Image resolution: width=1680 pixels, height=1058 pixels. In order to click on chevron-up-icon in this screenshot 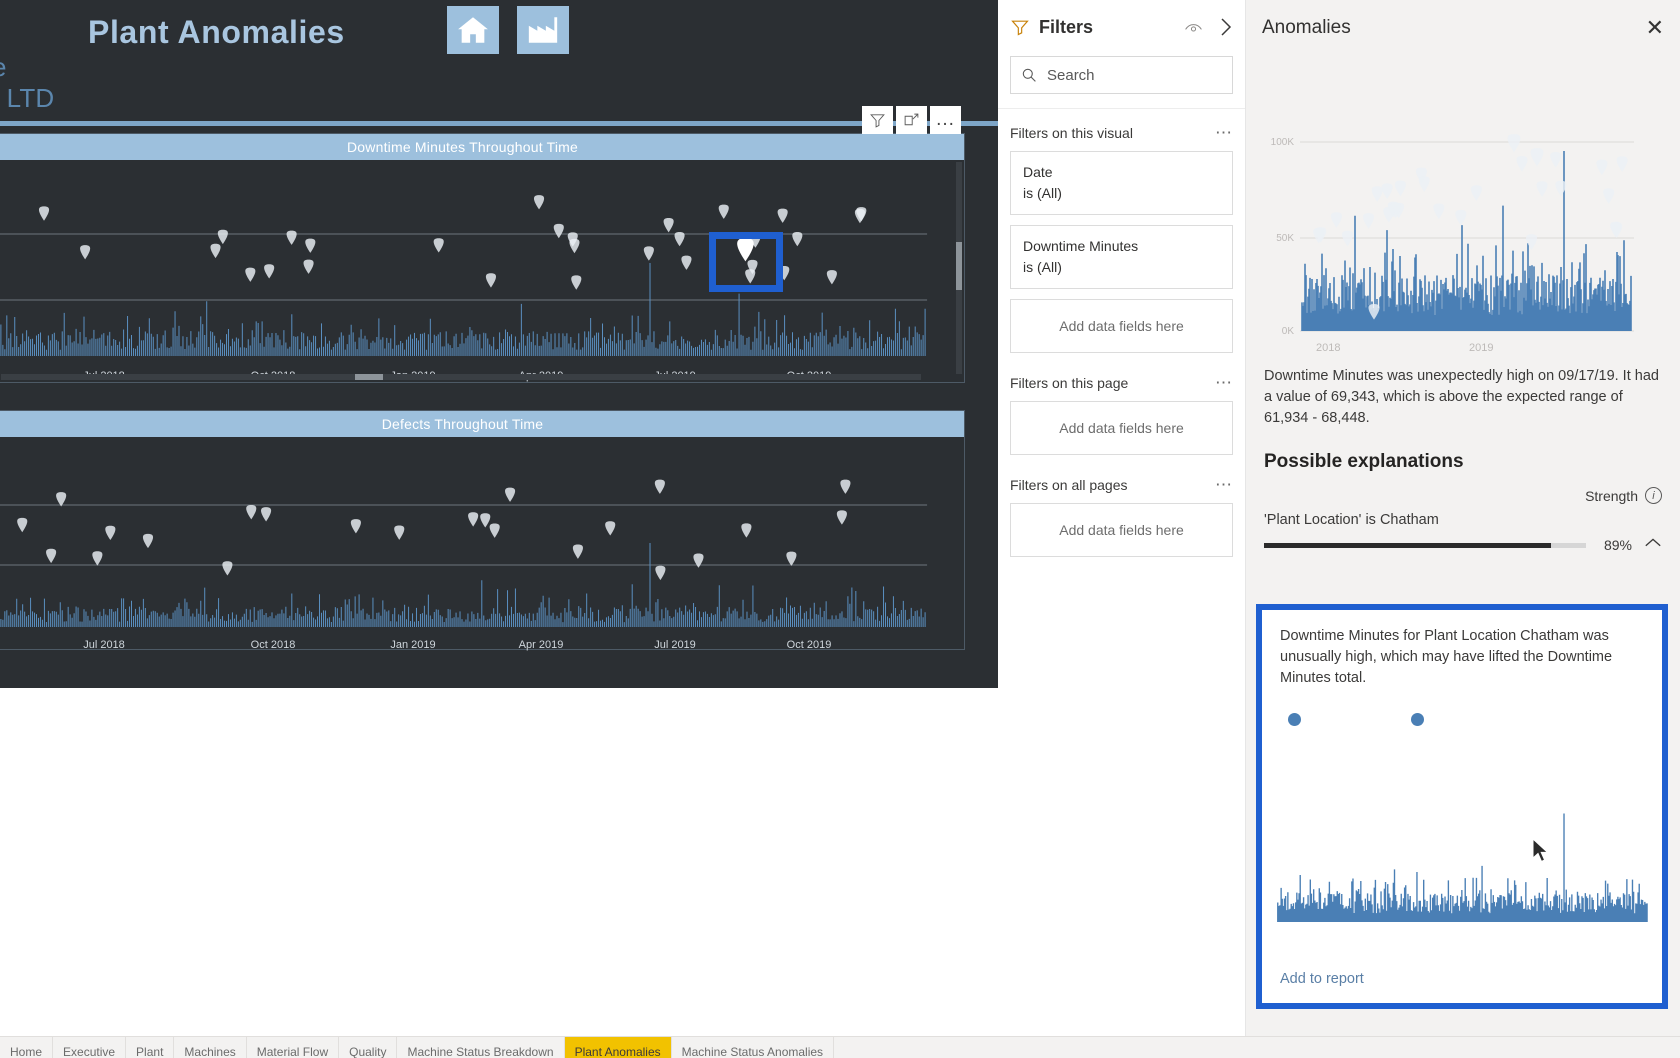, I will do `click(1653, 542)`.